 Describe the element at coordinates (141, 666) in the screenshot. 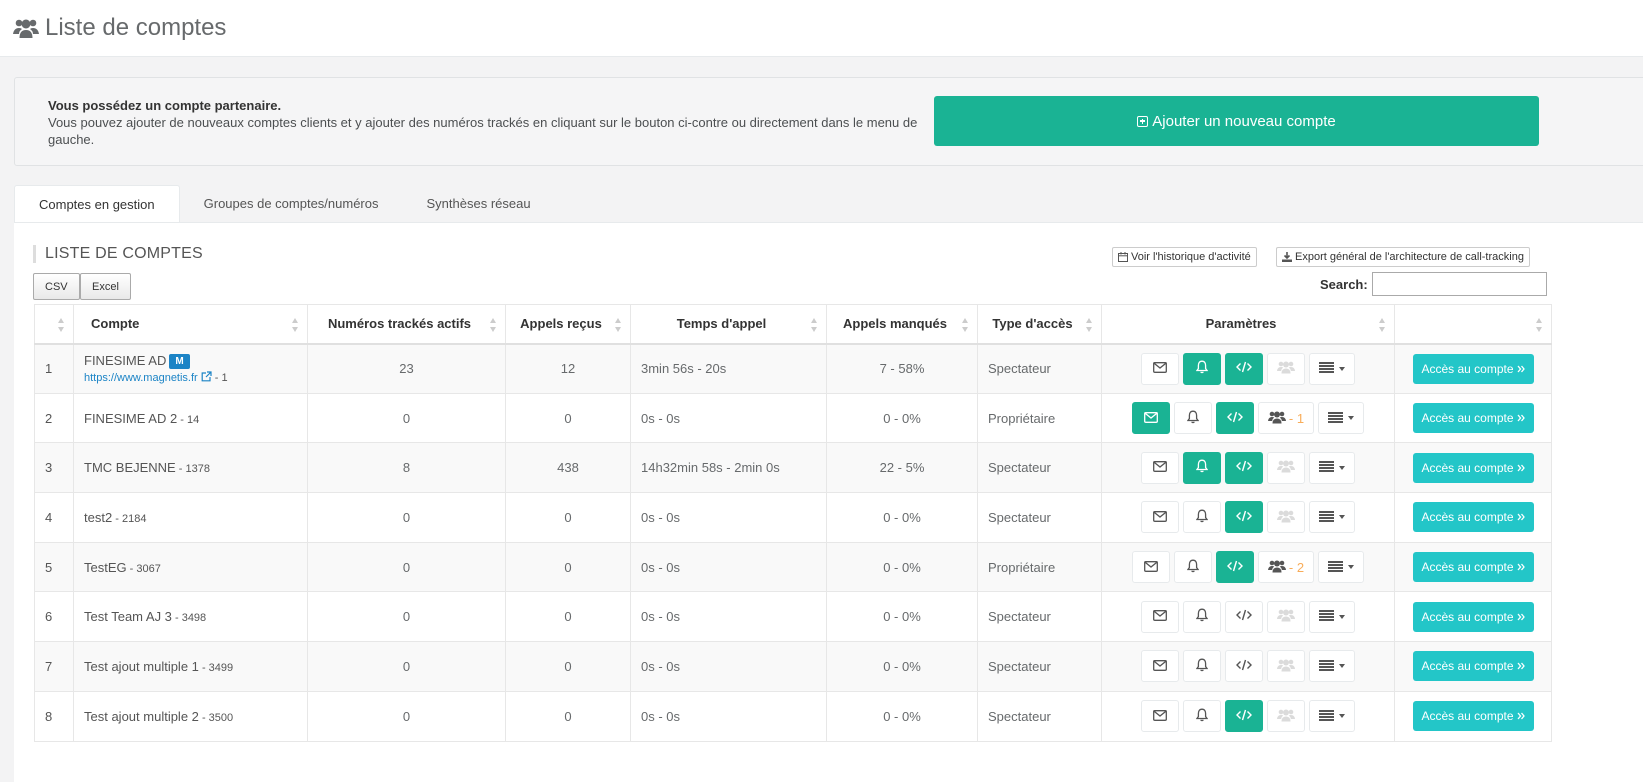

I see `account-name: Test ajout multiple 1` at that location.